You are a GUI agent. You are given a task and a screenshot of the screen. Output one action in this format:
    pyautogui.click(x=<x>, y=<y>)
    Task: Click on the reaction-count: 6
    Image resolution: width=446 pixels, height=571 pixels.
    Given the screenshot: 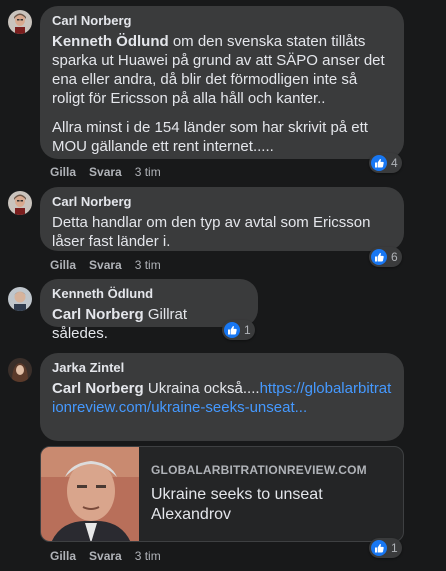 What is the action you would take?
    pyautogui.click(x=394, y=257)
    